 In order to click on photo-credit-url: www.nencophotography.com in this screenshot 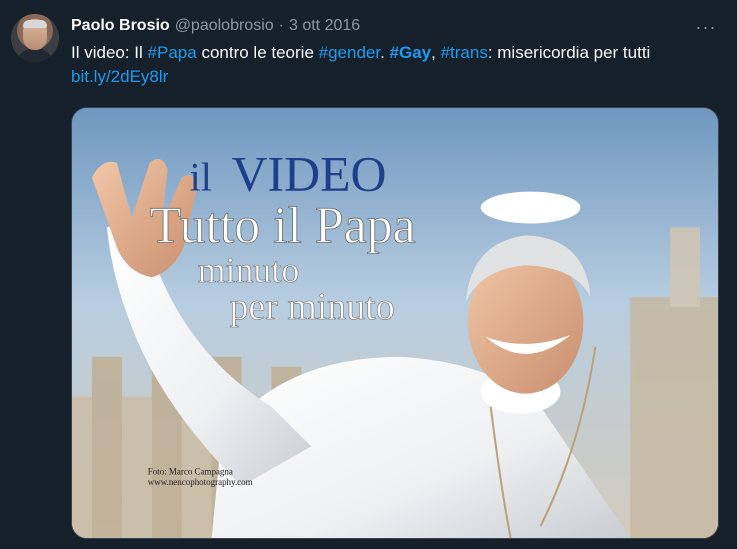, I will do `click(200, 482)`.